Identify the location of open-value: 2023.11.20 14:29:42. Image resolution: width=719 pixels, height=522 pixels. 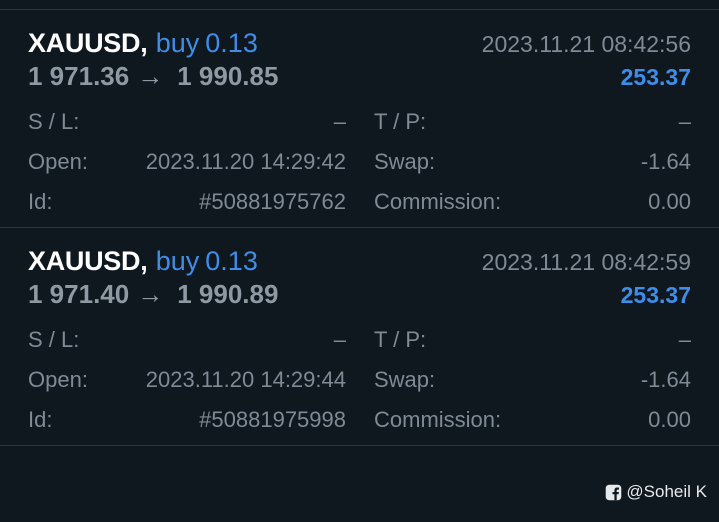
(245, 161).